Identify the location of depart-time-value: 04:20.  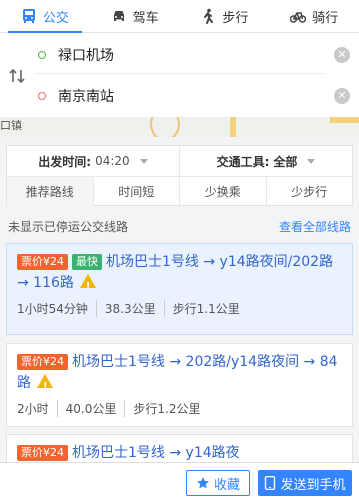
(112, 161).